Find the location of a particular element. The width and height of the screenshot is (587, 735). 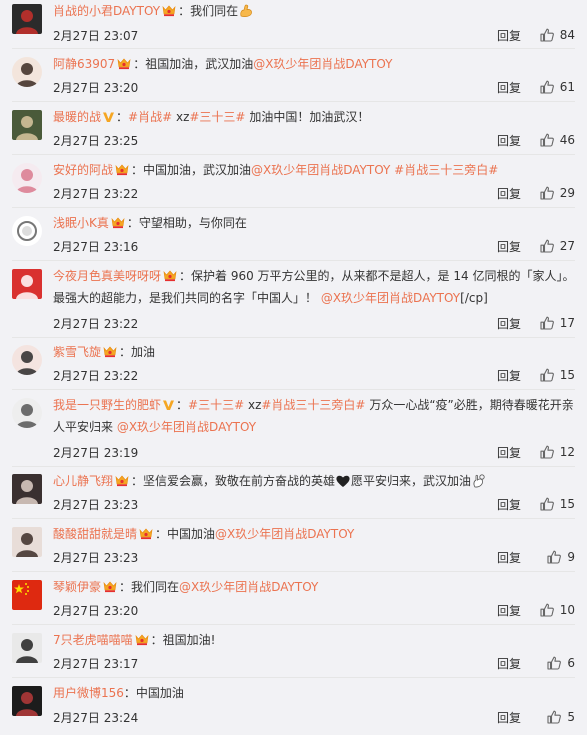

username-link: 琴颖伊豪 is located at coordinates (77, 587).